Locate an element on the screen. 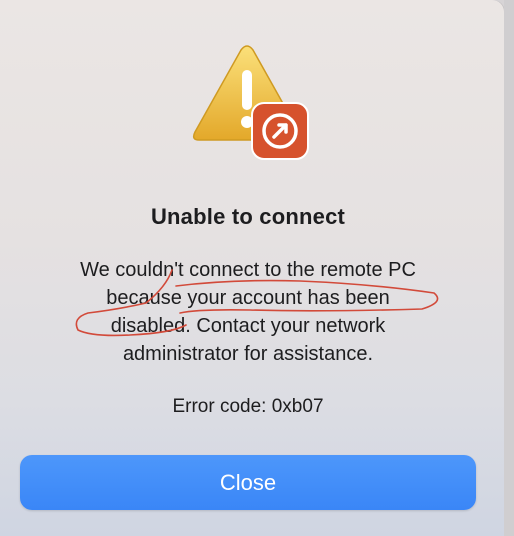 This screenshot has height=536, width=514. alert-icon-group is located at coordinates (247, 100).